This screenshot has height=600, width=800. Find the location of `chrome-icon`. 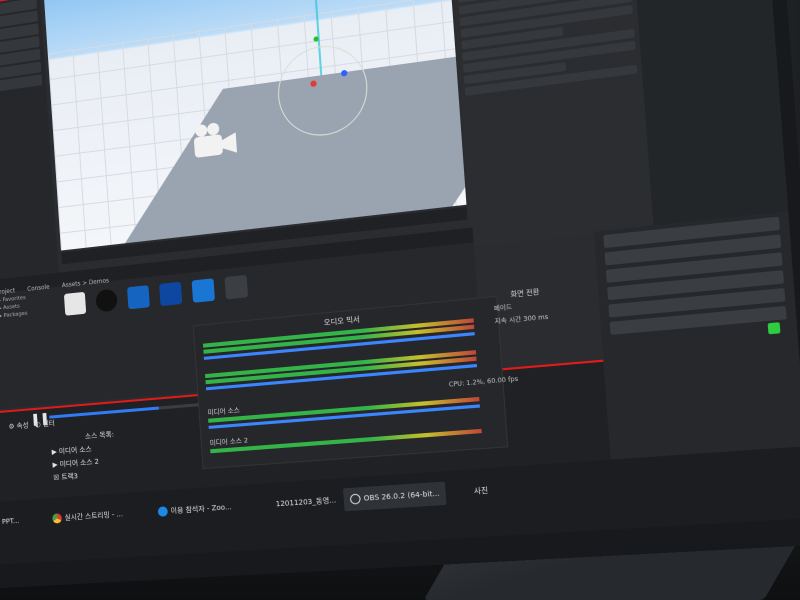

chrome-icon is located at coordinates (57, 518).